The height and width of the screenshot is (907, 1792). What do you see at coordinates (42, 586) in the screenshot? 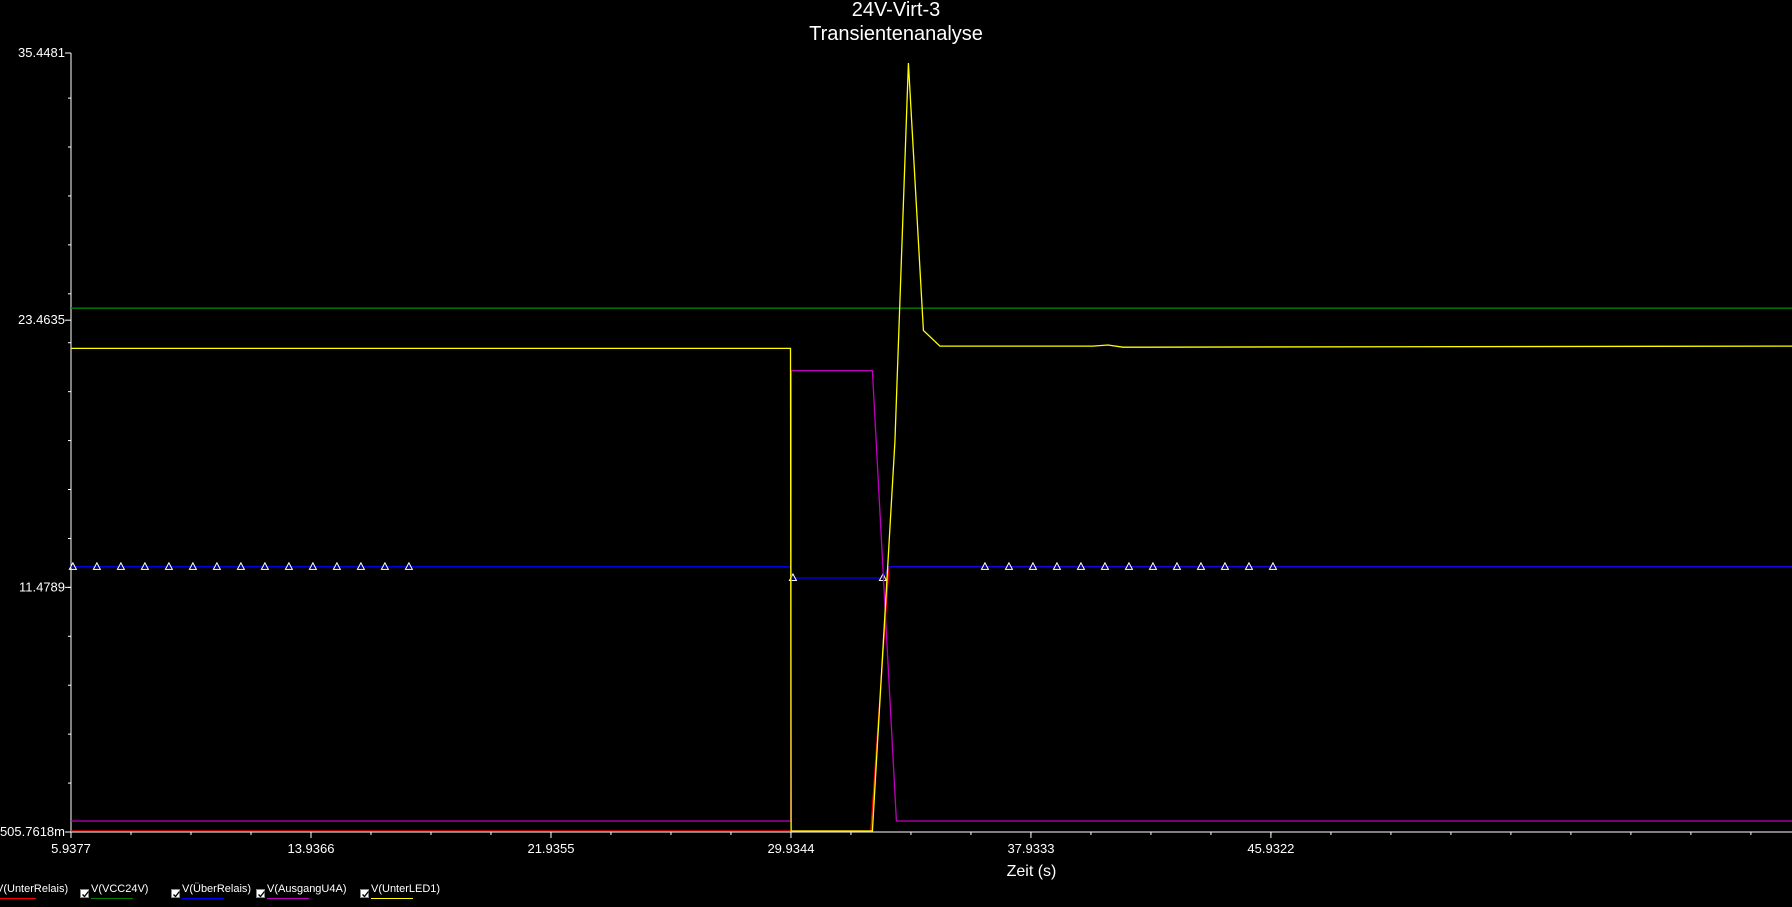
I see `y-tick-label: 11.4789` at bounding box center [42, 586].